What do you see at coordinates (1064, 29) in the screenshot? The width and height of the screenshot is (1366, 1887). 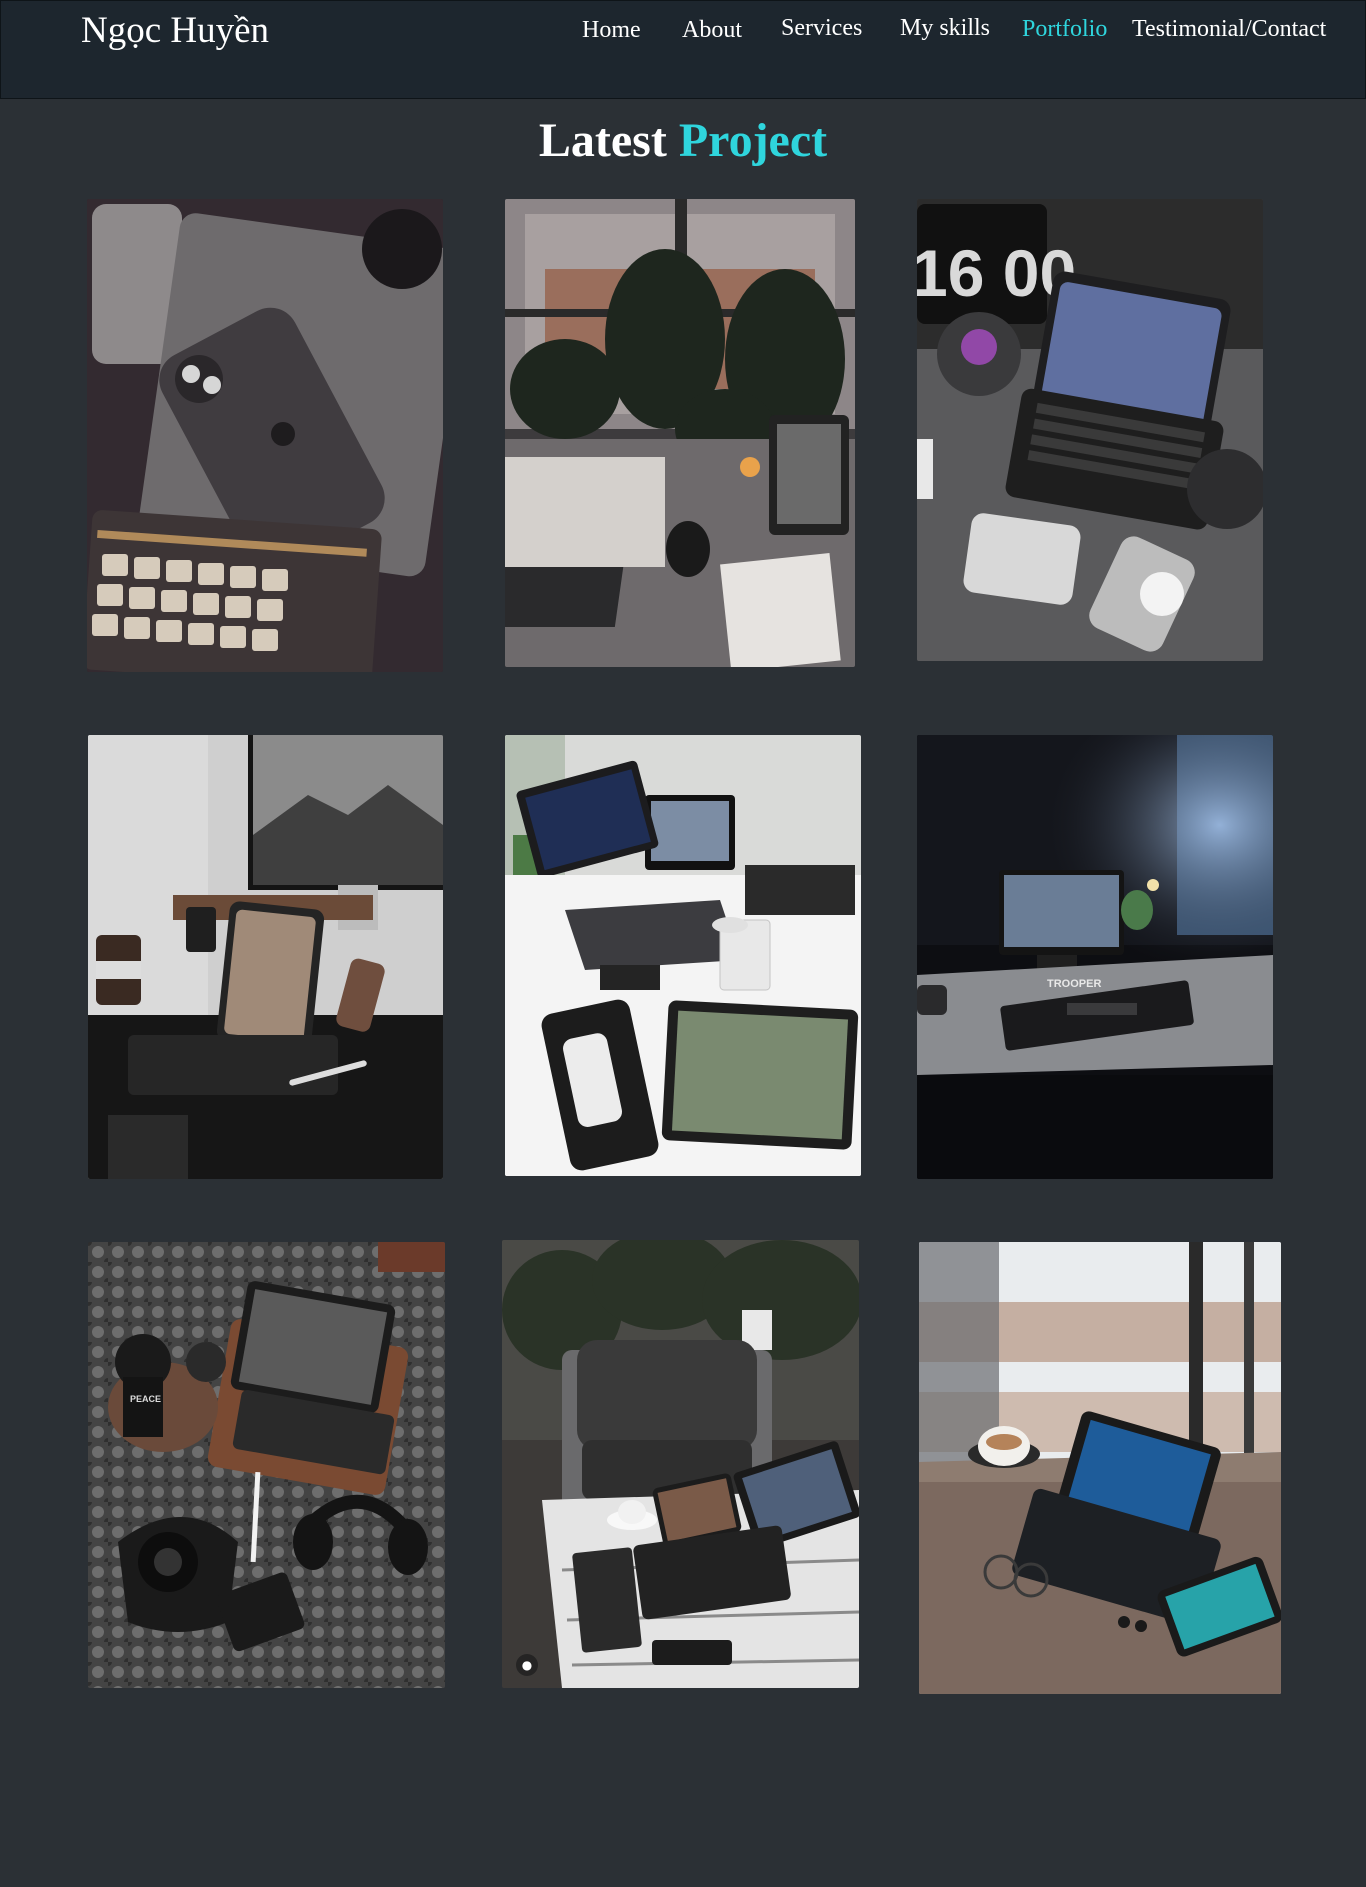 I see `nav-portfolio: Portfolio` at bounding box center [1064, 29].